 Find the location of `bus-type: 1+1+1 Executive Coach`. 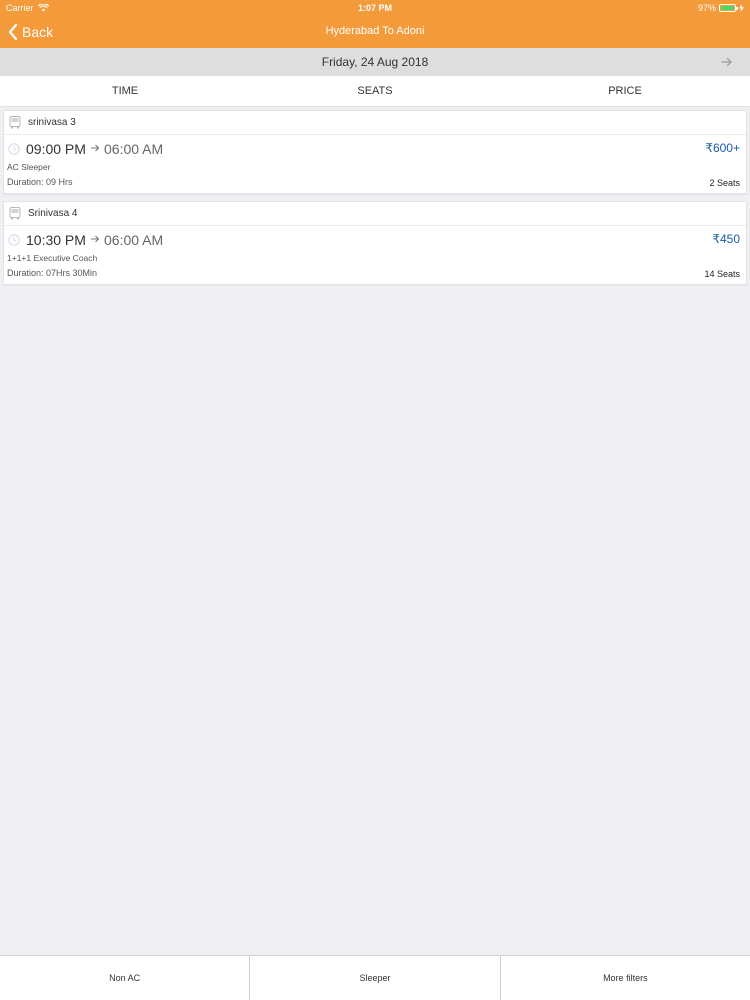

bus-type: 1+1+1 Executive Coach is located at coordinates (52, 258).